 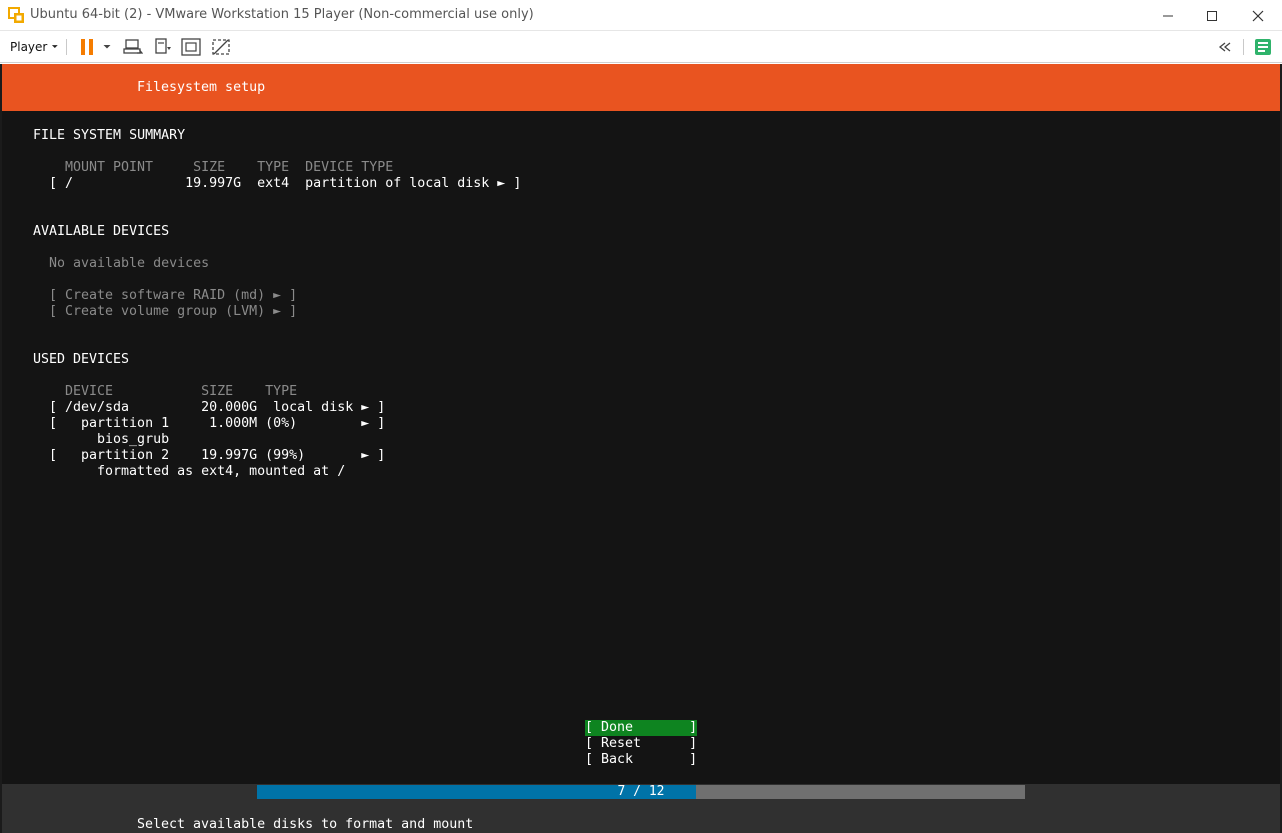 What do you see at coordinates (641, 47) in the screenshot?
I see `player-toolbar: Player` at bounding box center [641, 47].